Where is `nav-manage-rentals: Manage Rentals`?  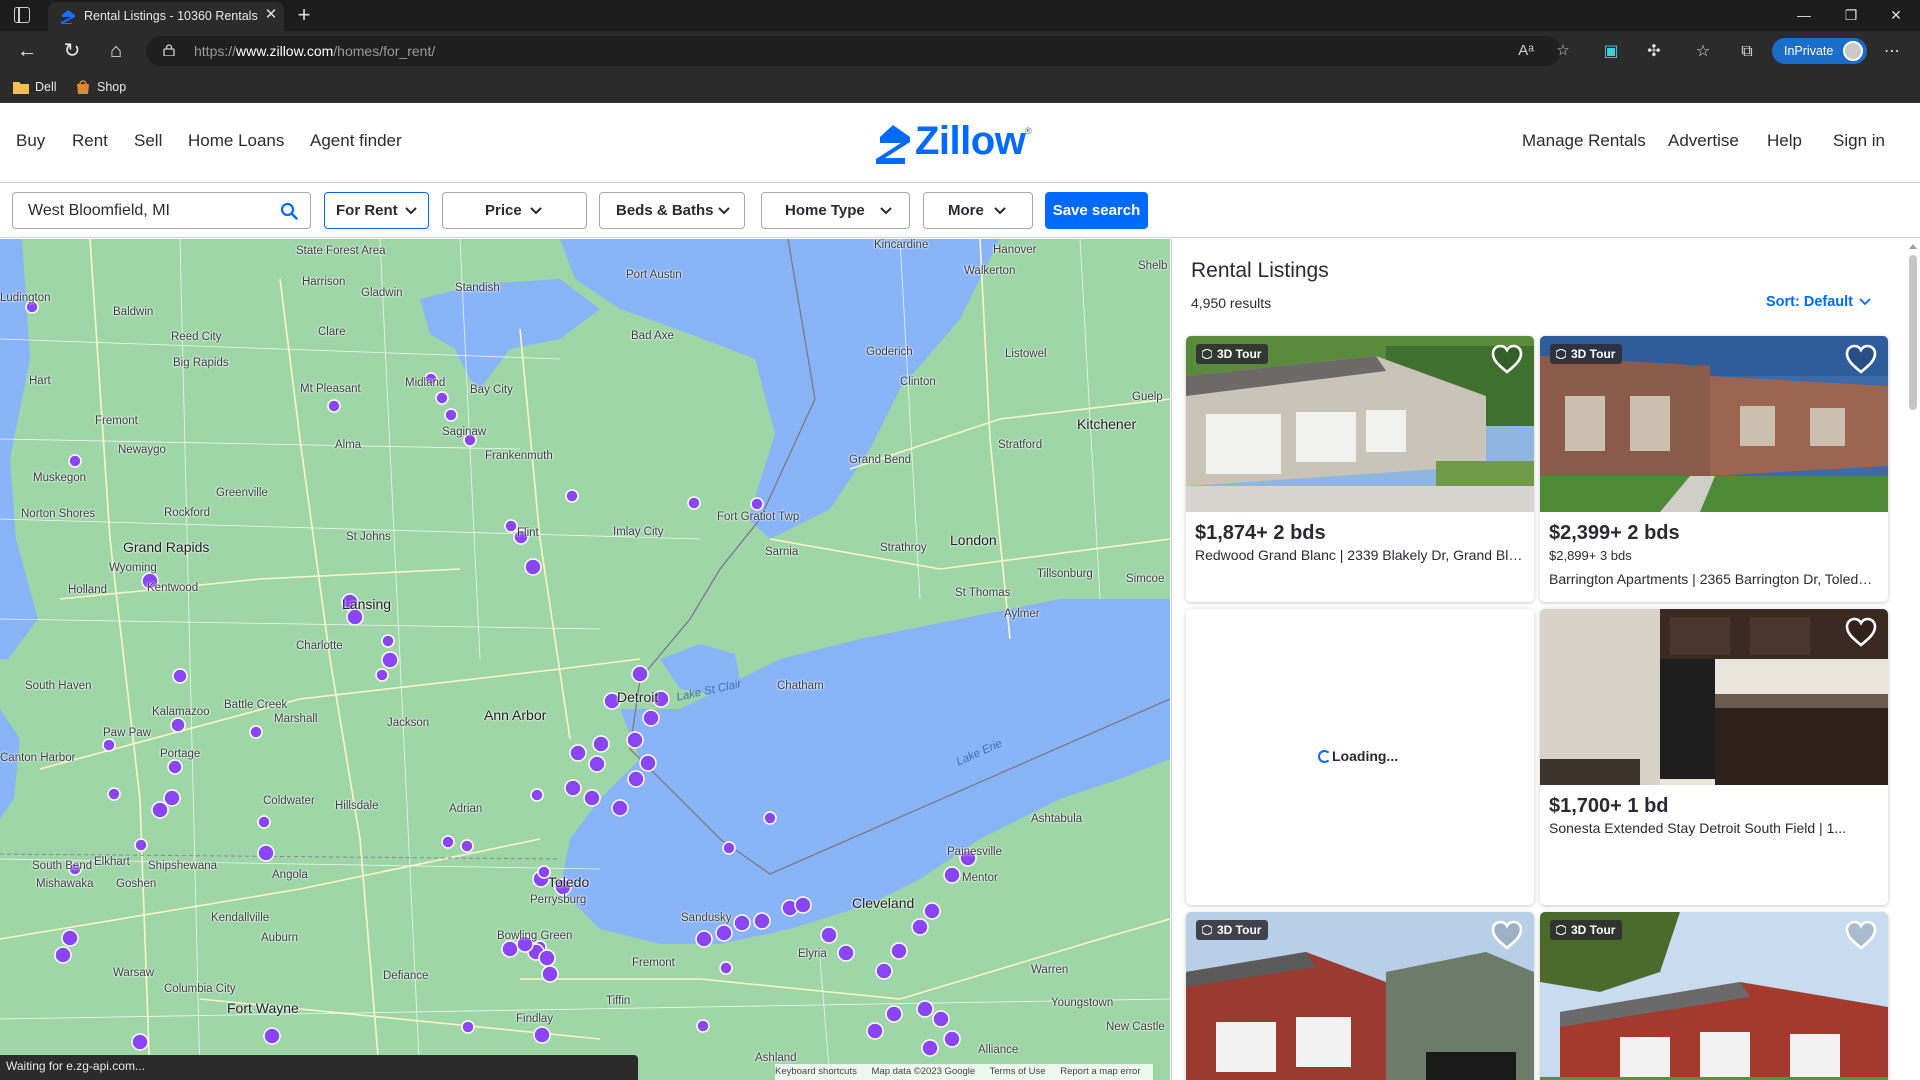 nav-manage-rentals: Manage Rentals is located at coordinates (1584, 141).